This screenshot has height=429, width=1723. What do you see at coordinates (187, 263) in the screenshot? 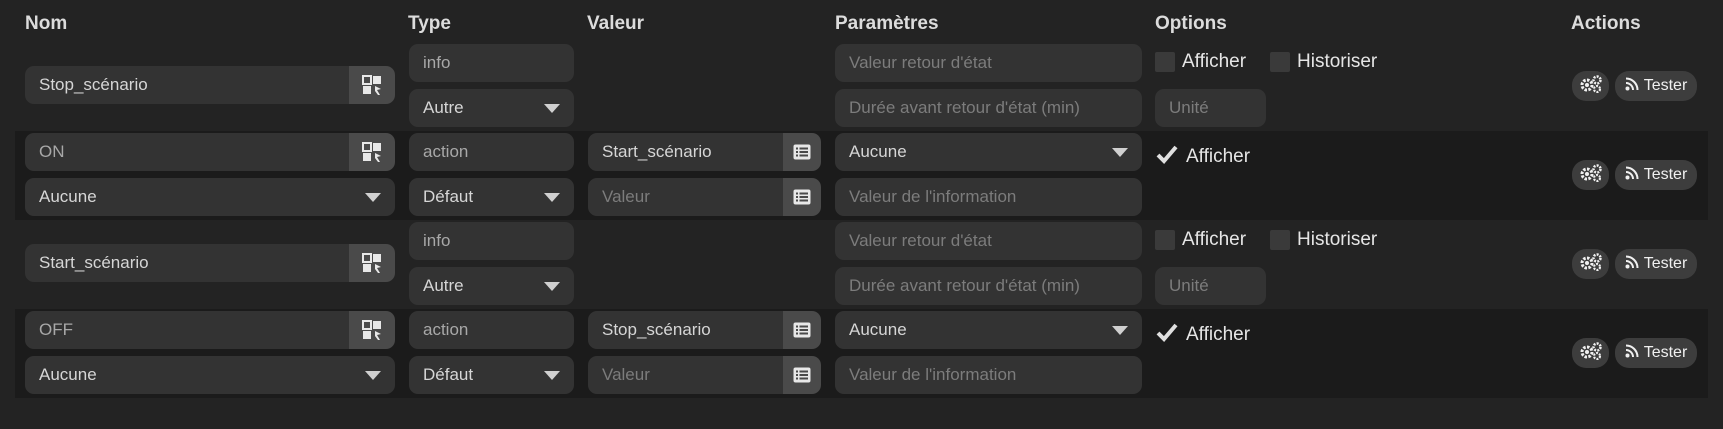
I see `command-name-input: Start_scénario` at bounding box center [187, 263].